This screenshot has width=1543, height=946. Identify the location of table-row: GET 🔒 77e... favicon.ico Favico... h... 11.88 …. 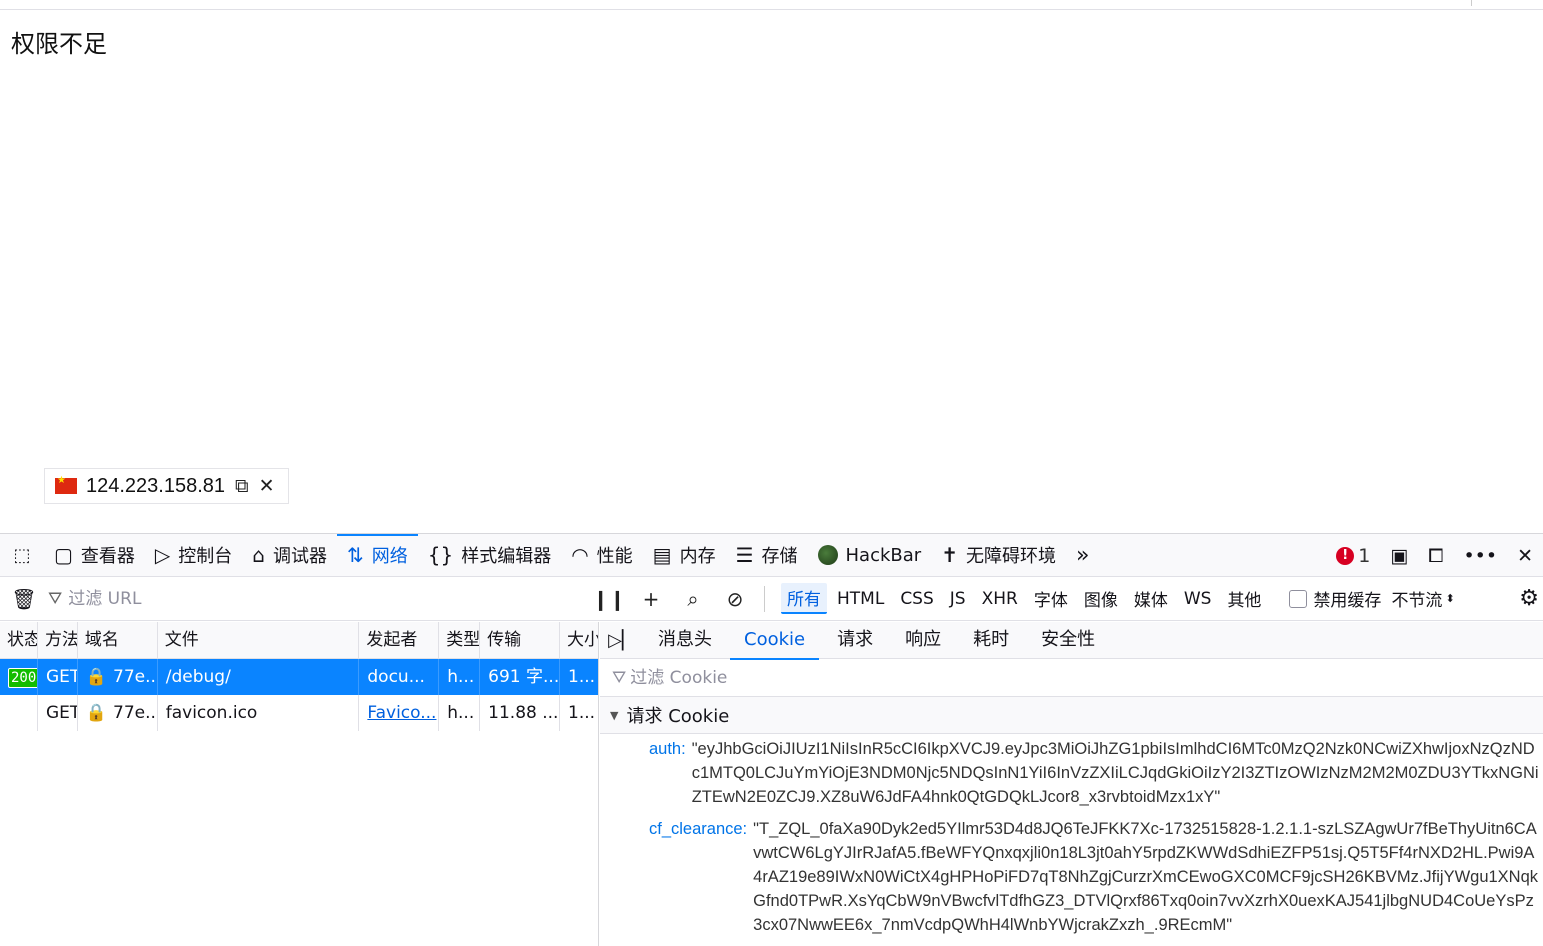
(299, 713).